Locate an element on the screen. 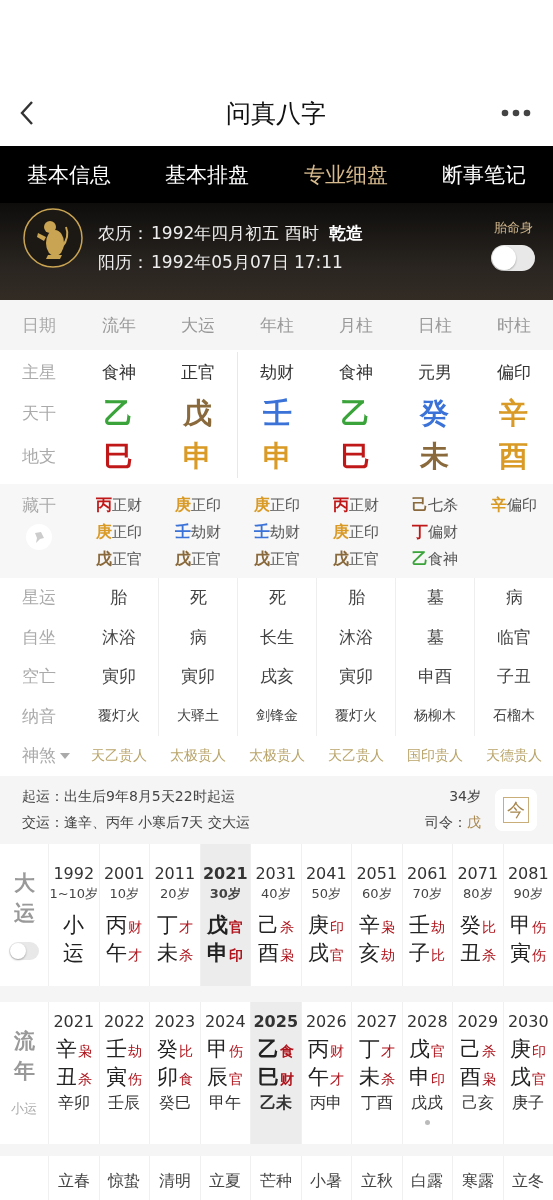 The image size is (553, 1200). god-text: 食 is located at coordinates (286, 1051).